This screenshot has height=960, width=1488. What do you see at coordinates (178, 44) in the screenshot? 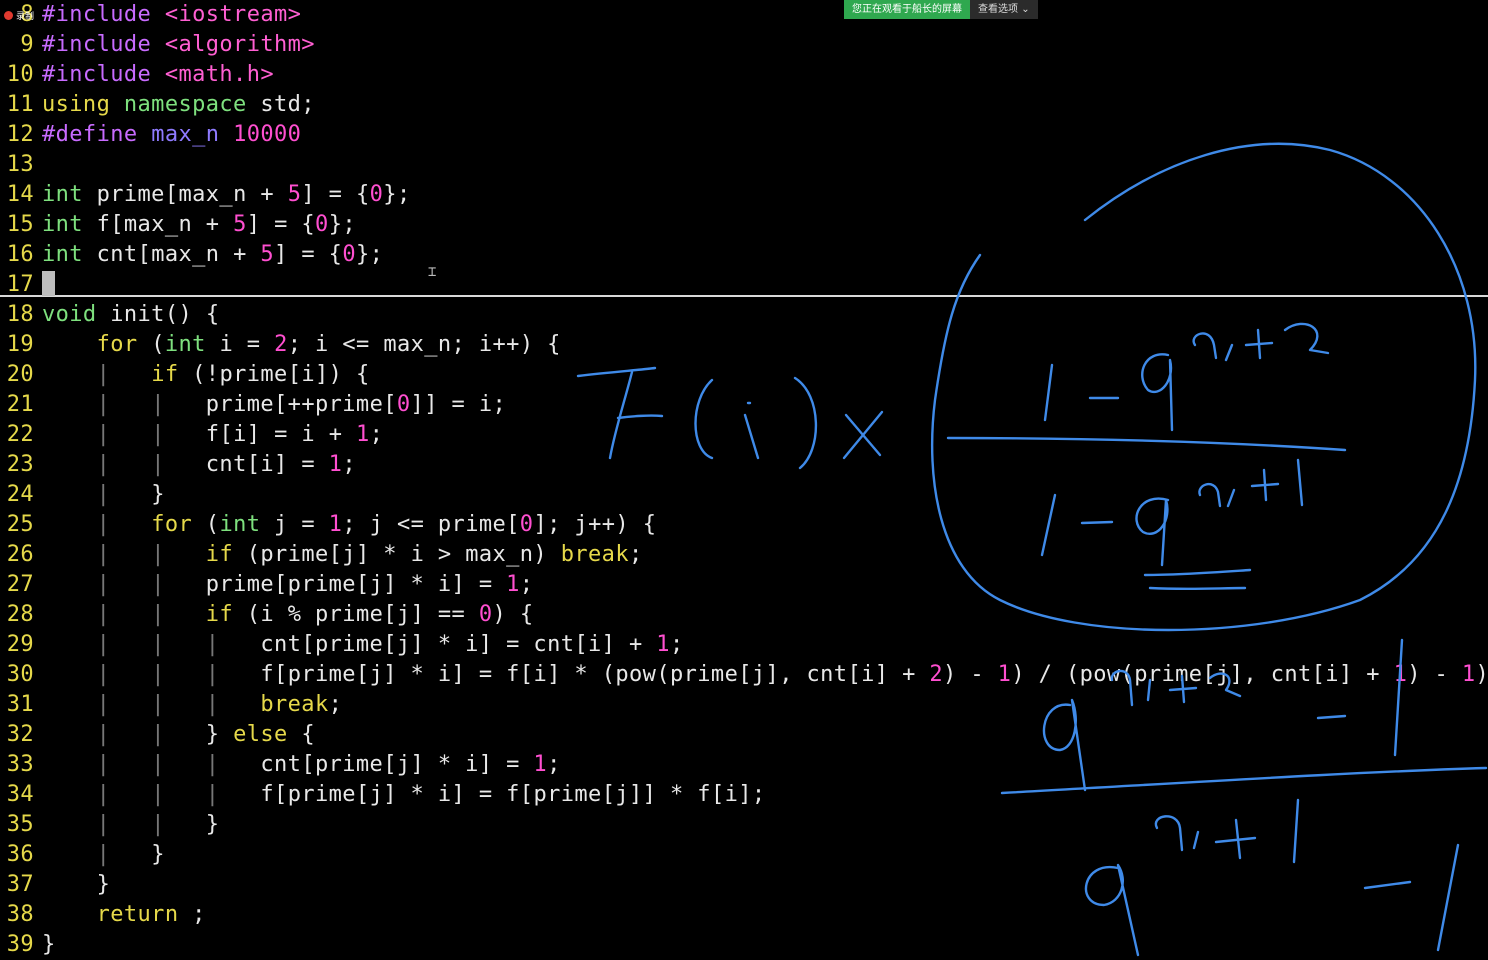
I see `code-text: #include <algorithm>` at bounding box center [178, 44].